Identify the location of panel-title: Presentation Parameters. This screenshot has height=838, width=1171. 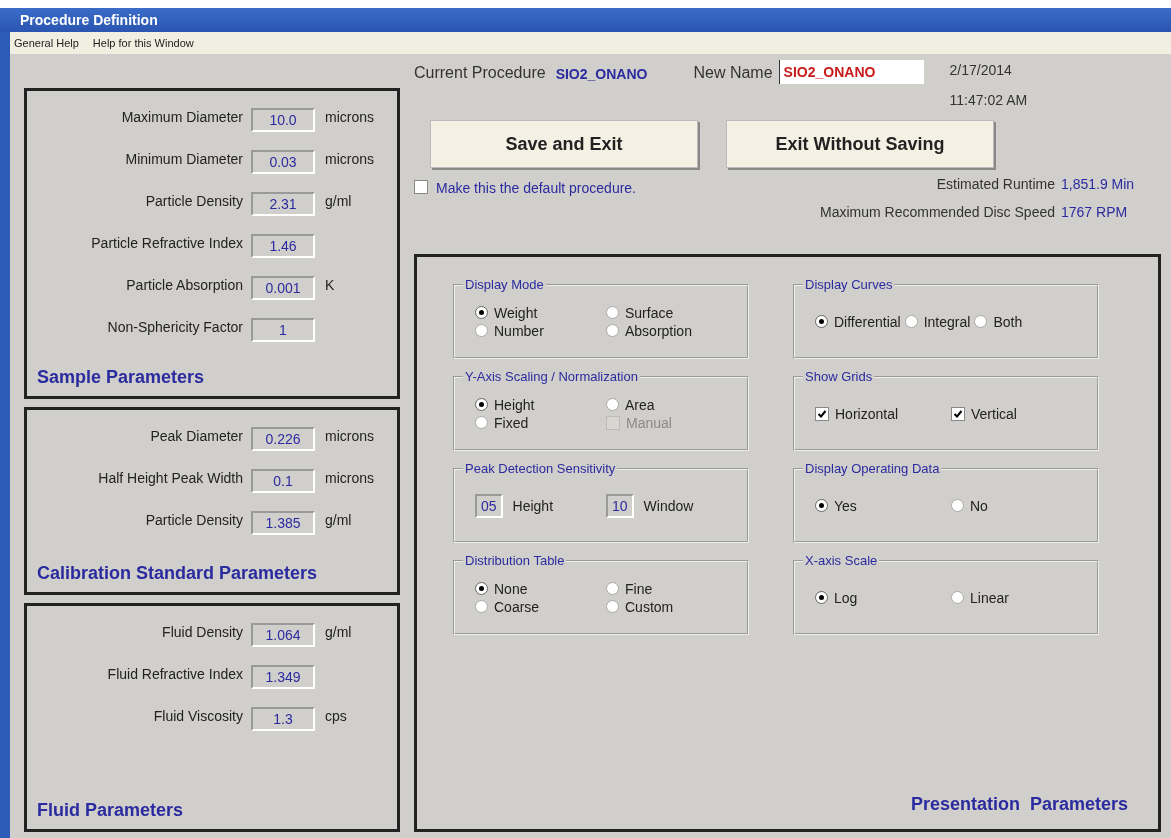
(1019, 804).